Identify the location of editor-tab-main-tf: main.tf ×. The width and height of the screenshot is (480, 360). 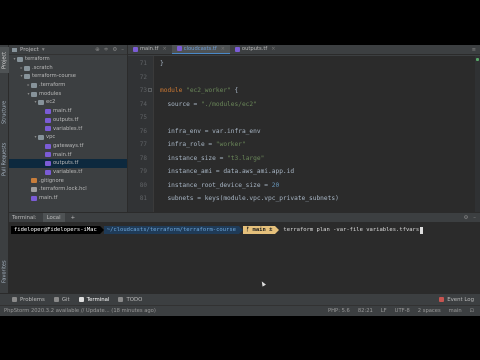
(150, 49).